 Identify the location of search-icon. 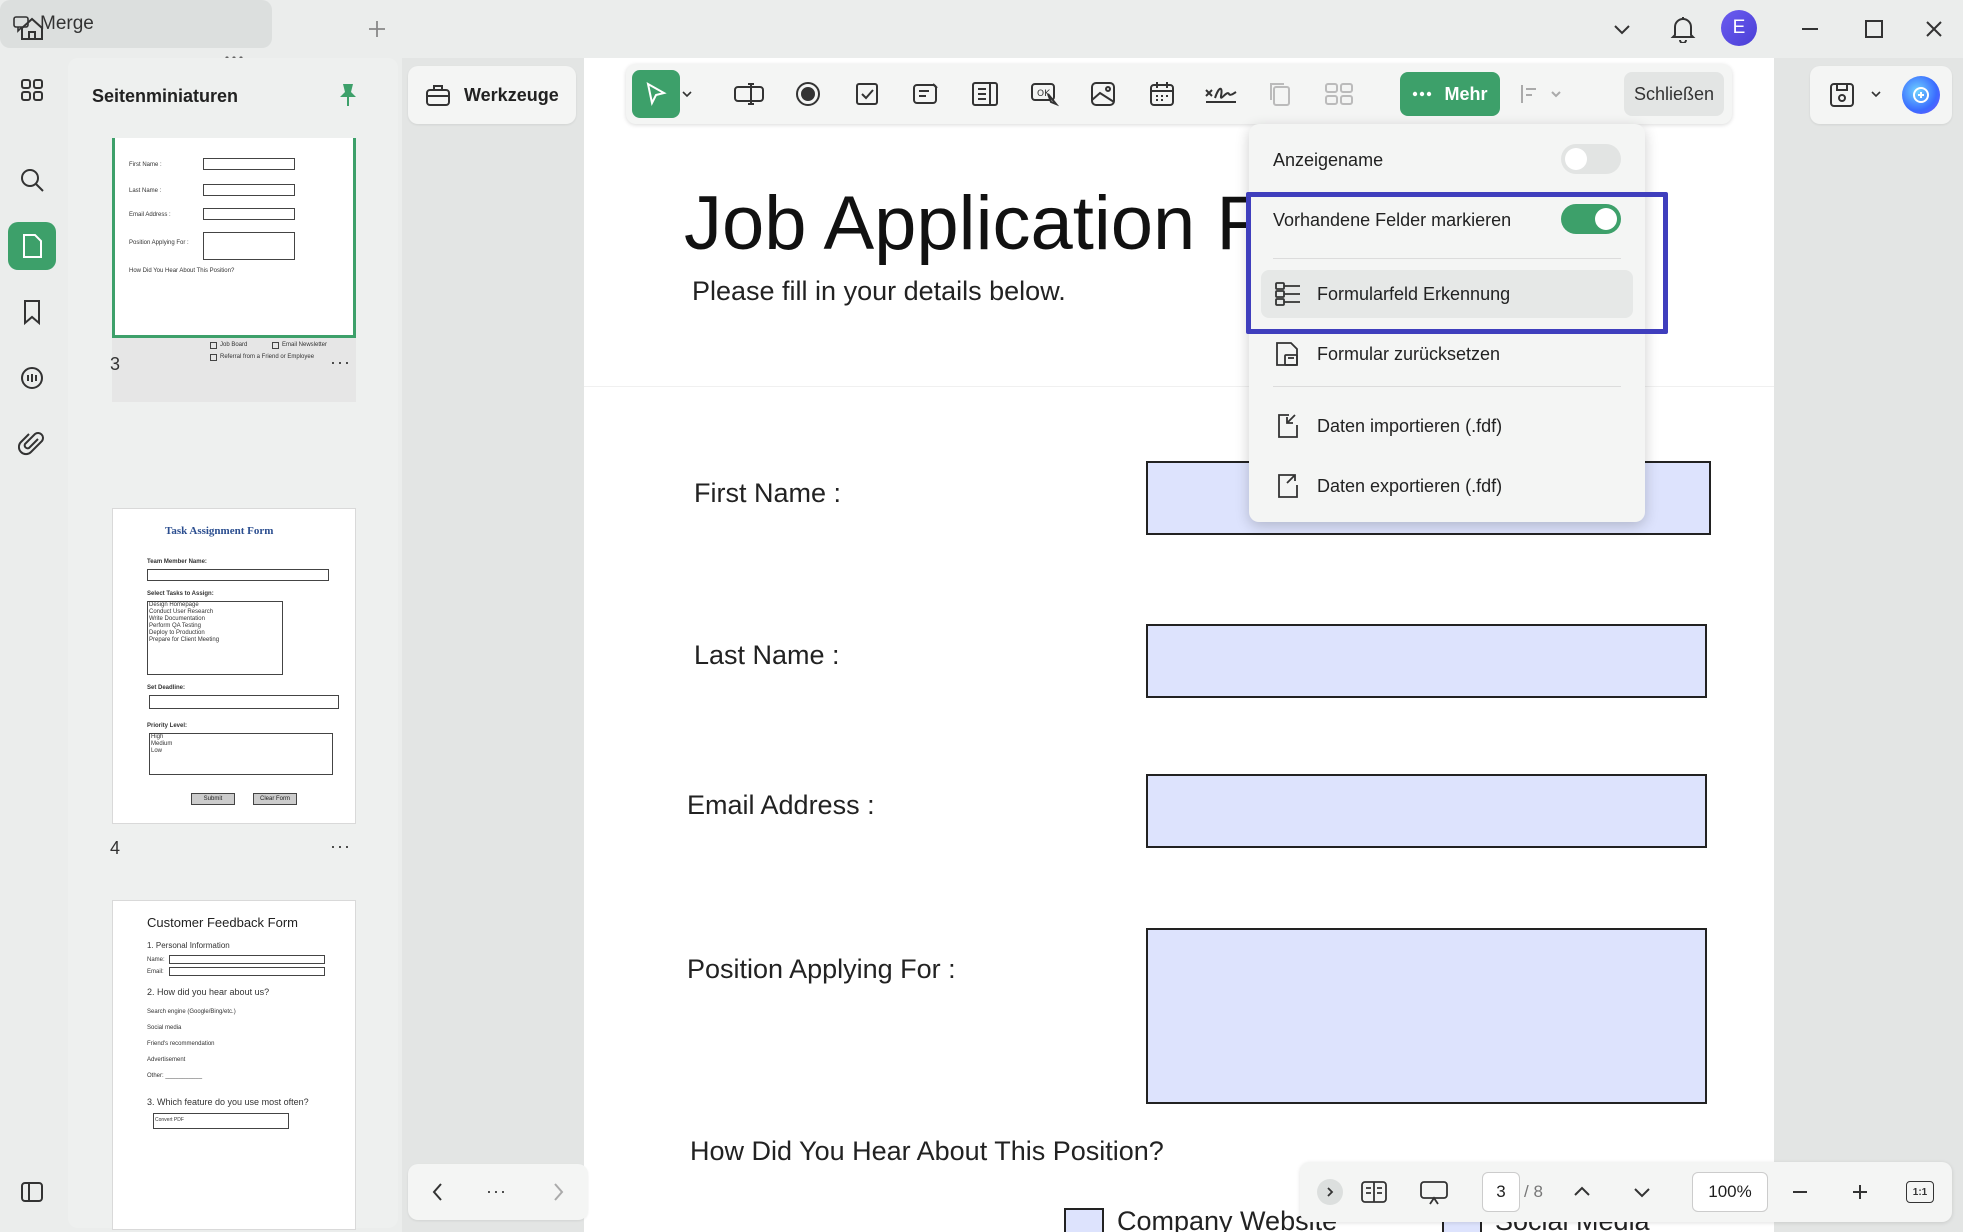
(32, 180).